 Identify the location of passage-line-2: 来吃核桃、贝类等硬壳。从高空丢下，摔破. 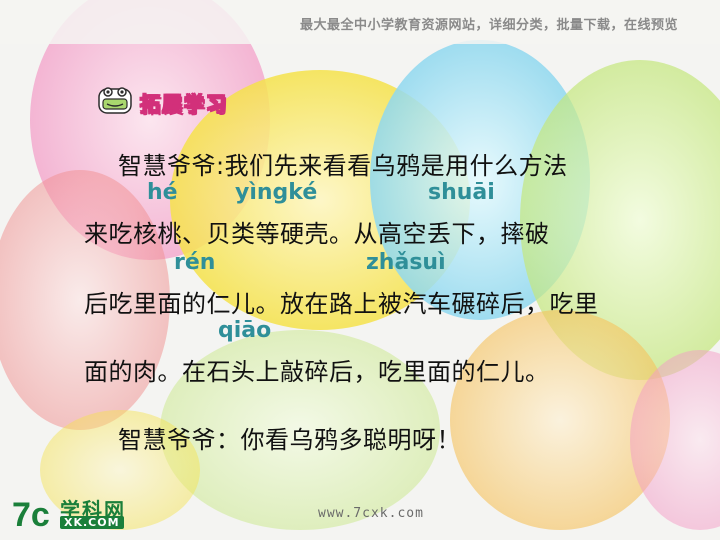
(317, 234).